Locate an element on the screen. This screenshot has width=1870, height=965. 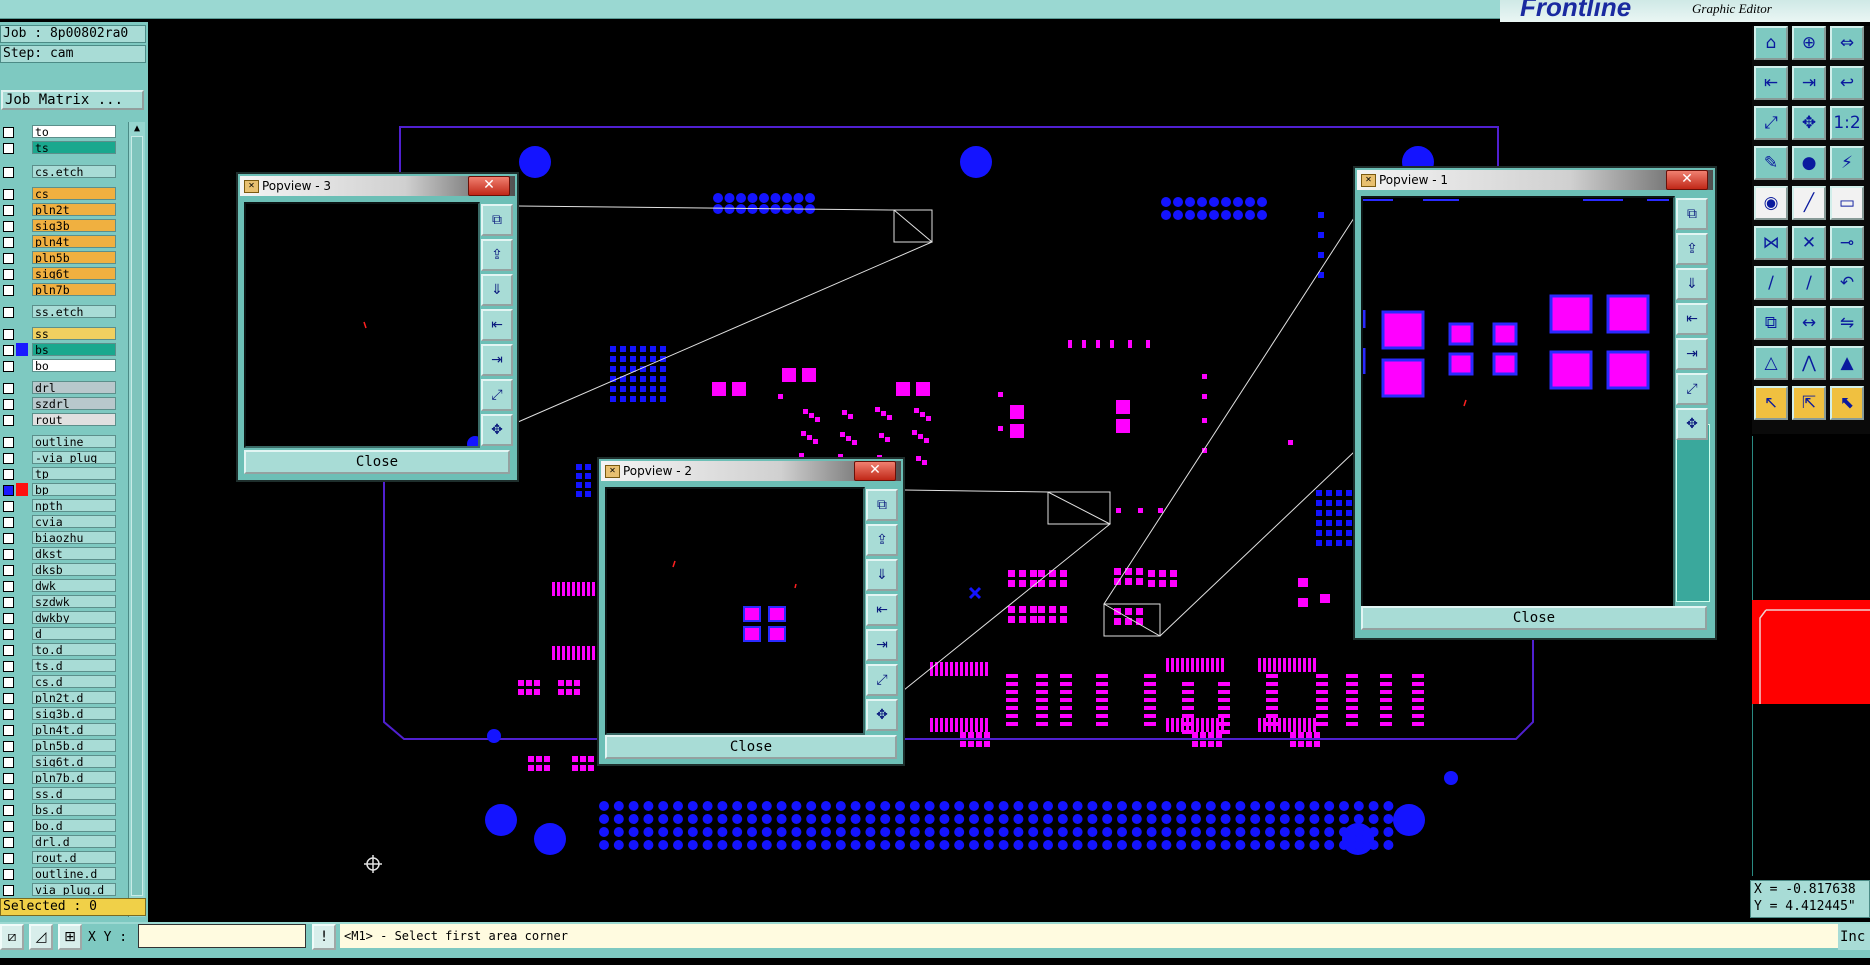
layer-name: dwk is located at coordinates (74, 585).